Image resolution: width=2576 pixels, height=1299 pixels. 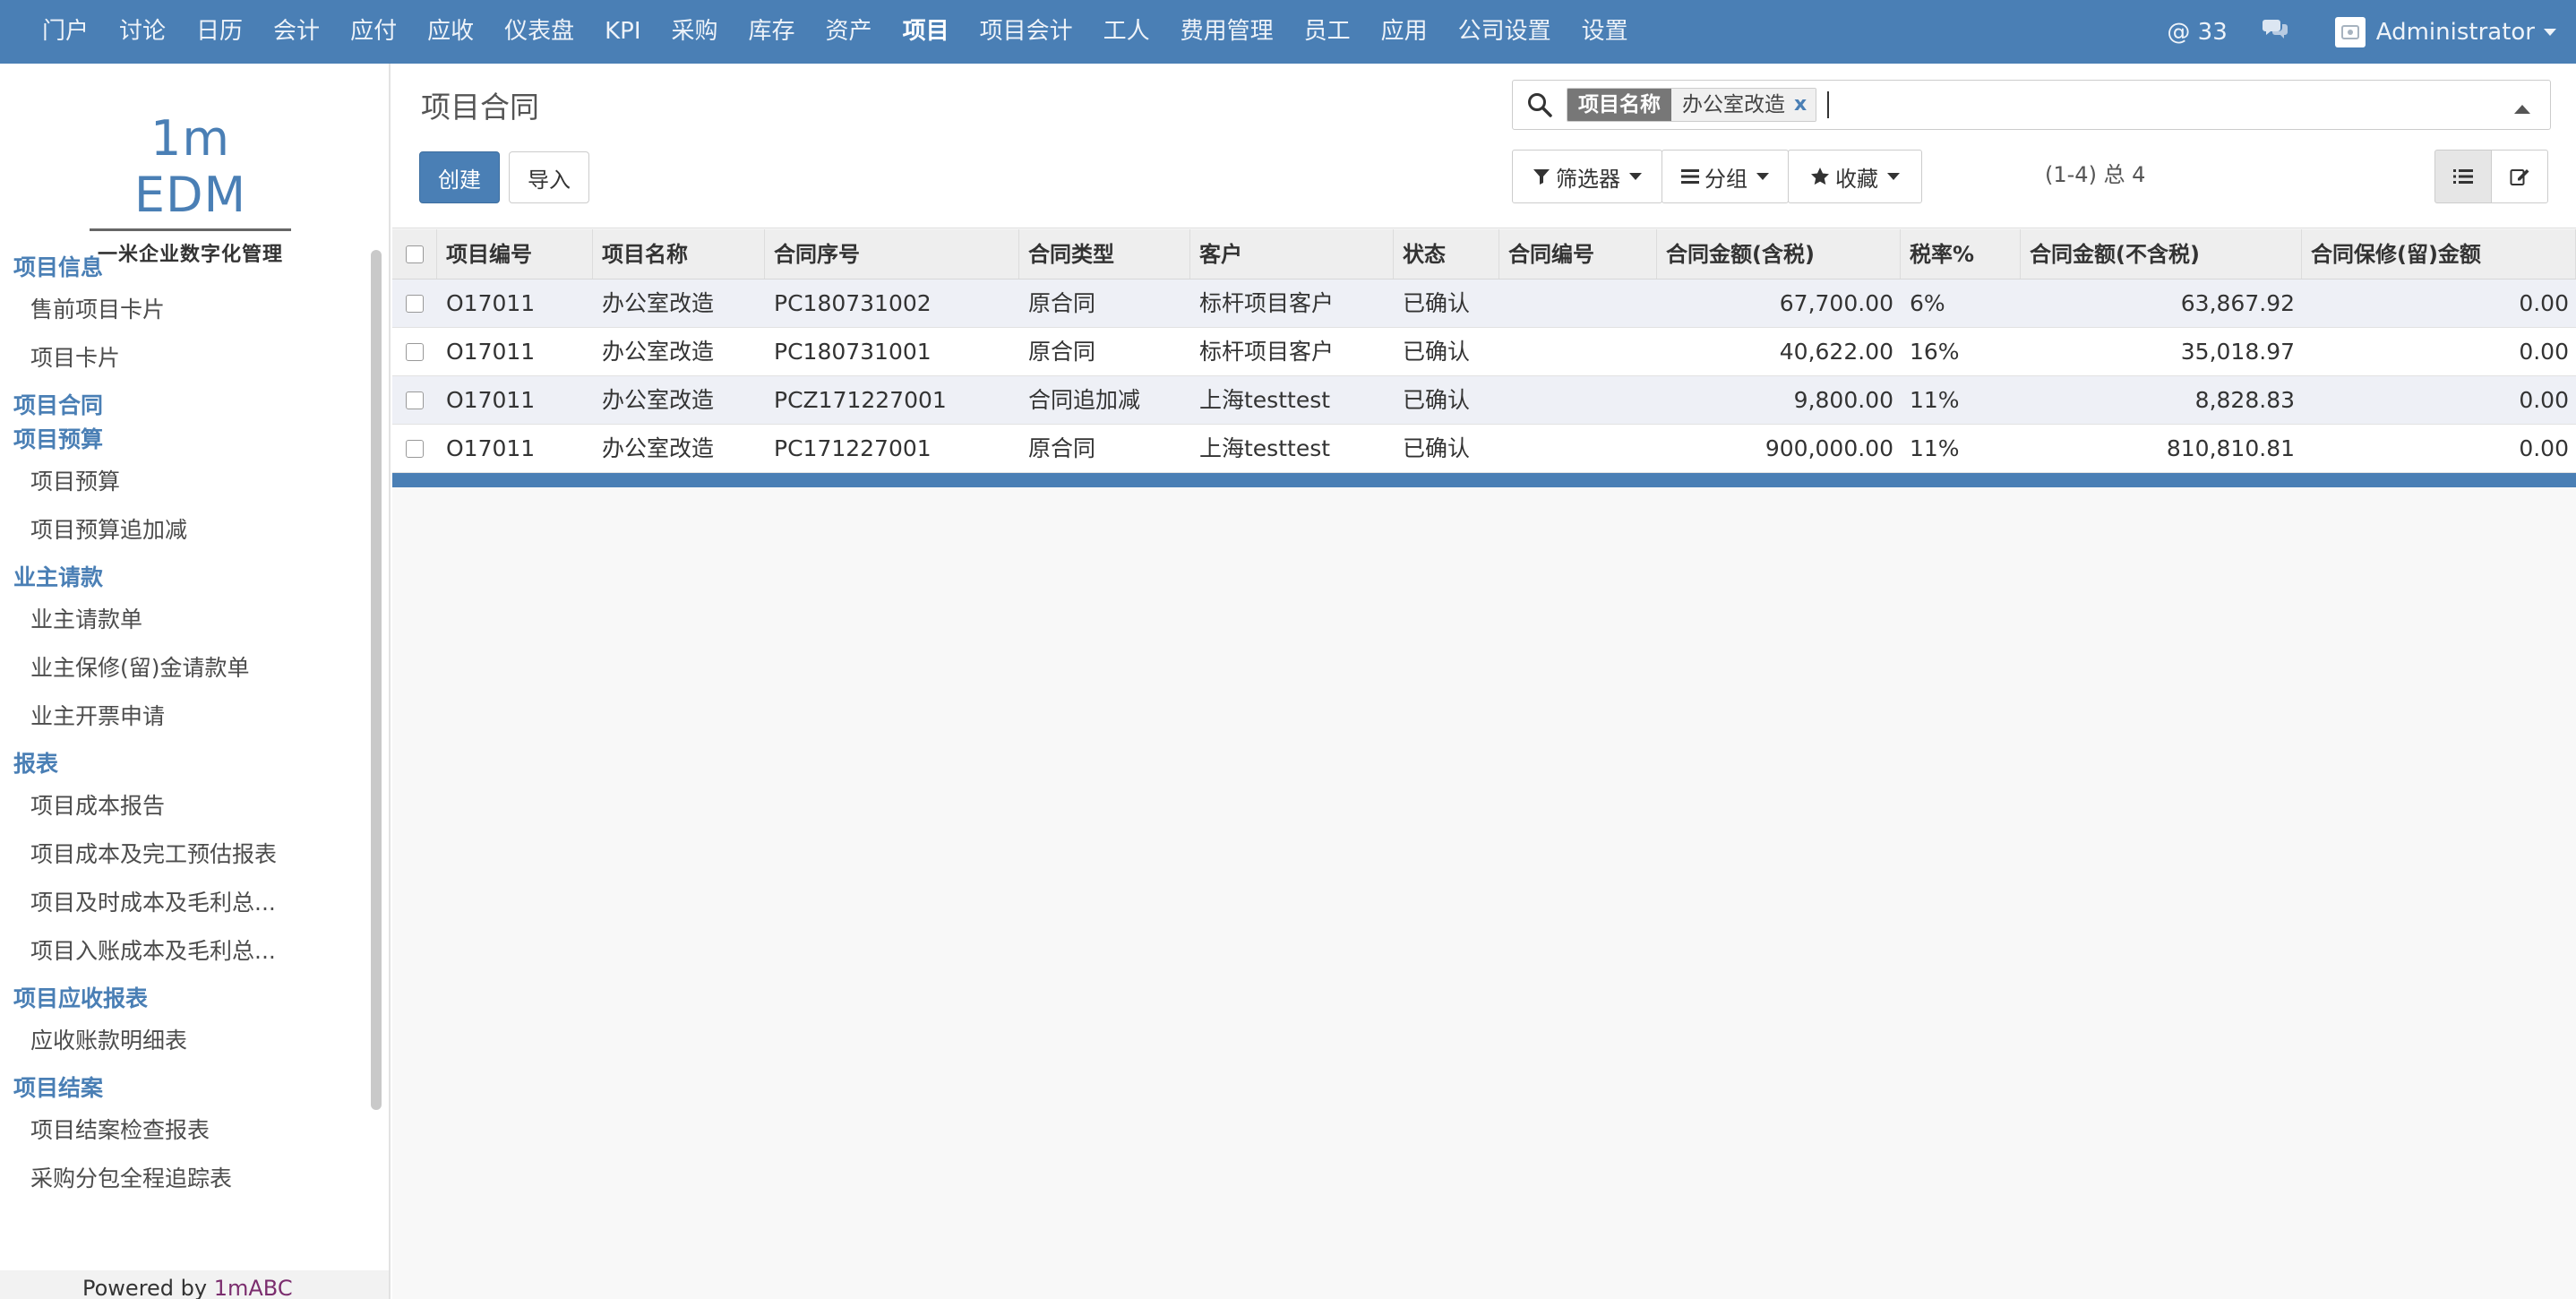 What do you see at coordinates (1605, 32) in the screenshot?
I see `nav-item: 设置` at bounding box center [1605, 32].